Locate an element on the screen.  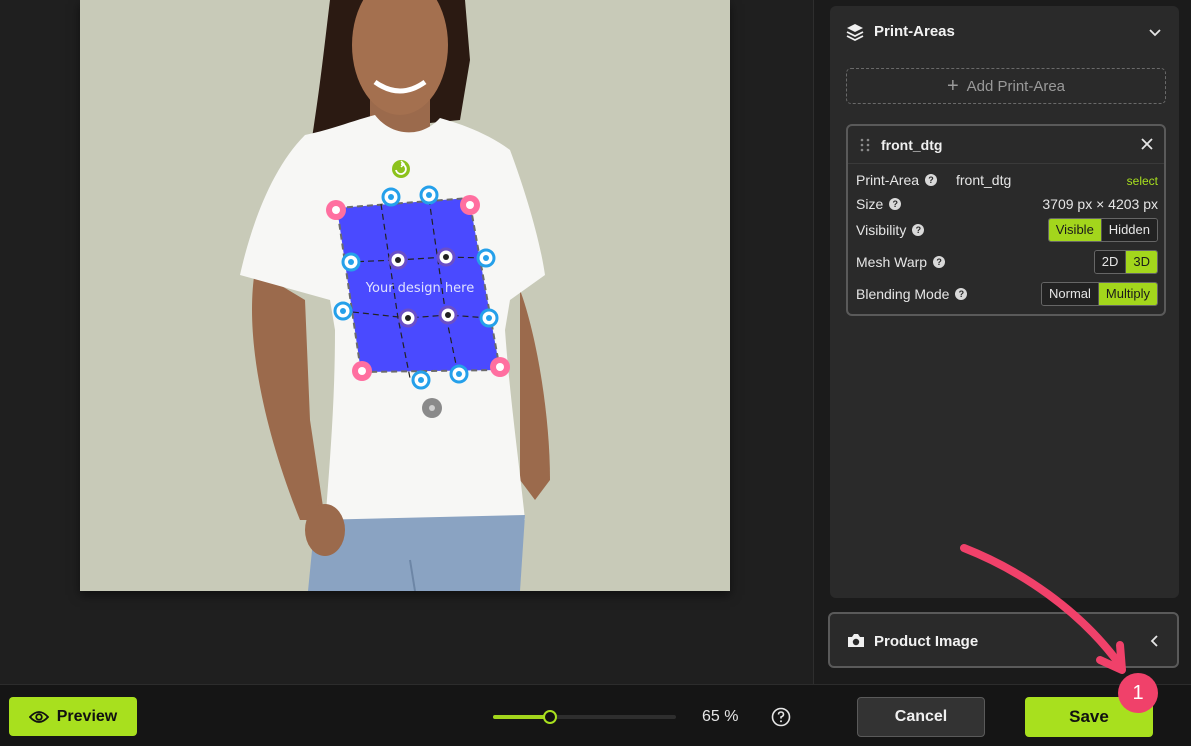
mesh-warp-toggle: 2D 3D is located at coordinates (1125, 262).